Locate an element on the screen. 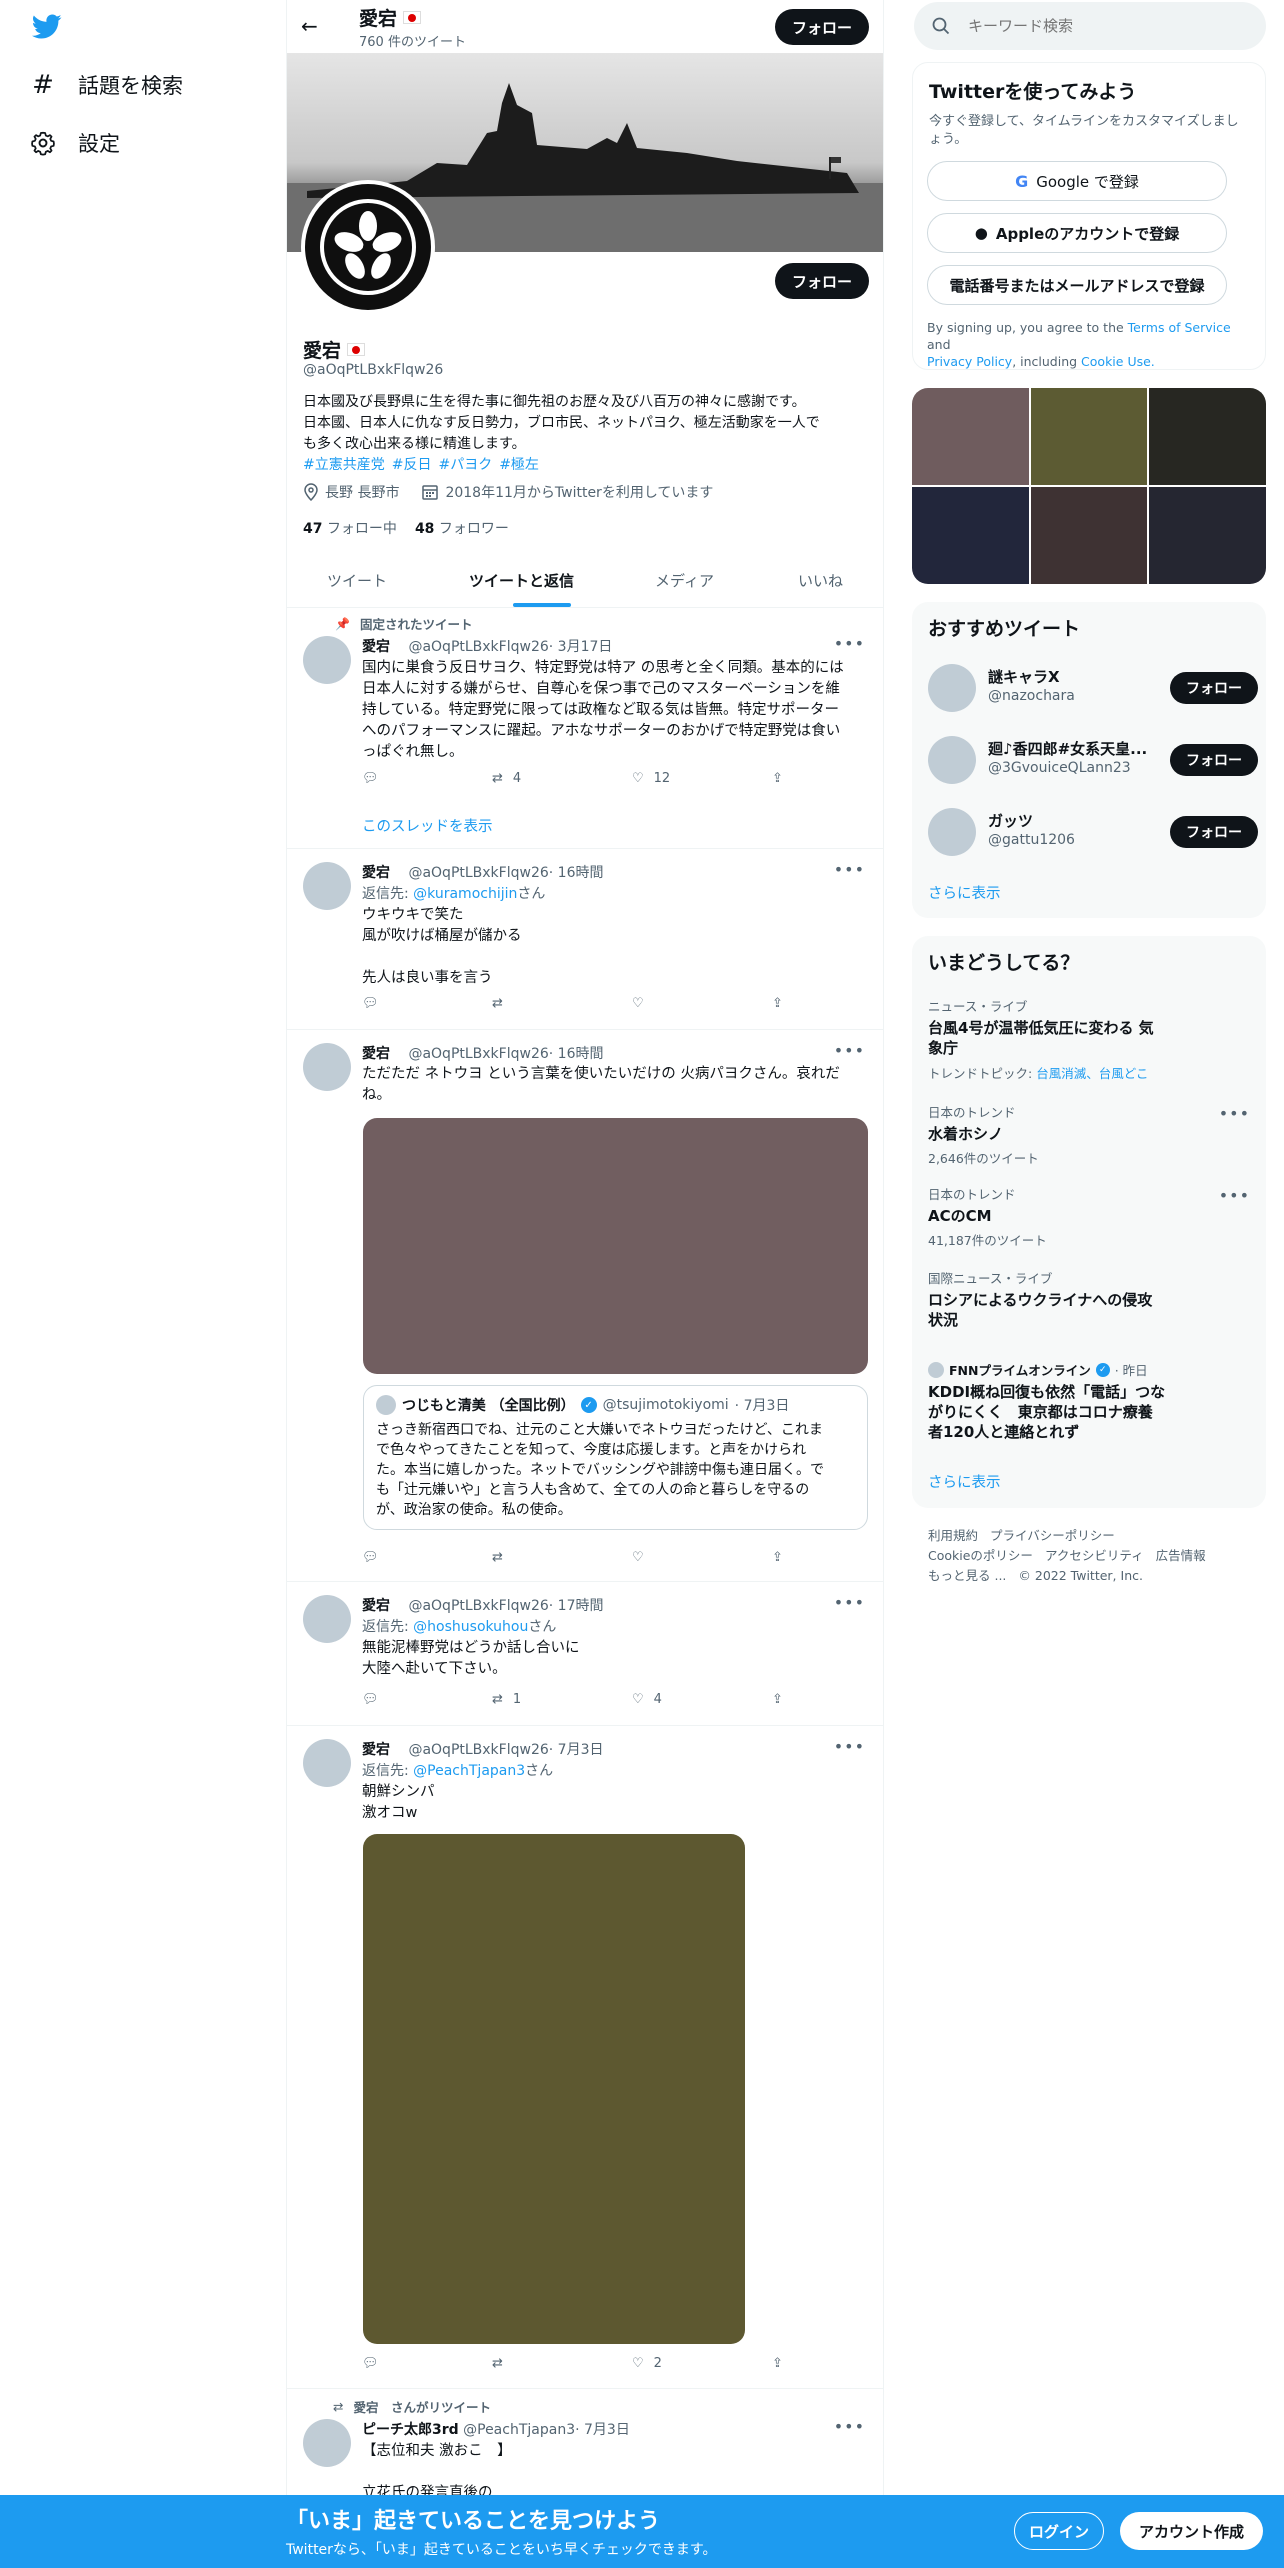  tab-media: メディア is located at coordinates (684, 580).